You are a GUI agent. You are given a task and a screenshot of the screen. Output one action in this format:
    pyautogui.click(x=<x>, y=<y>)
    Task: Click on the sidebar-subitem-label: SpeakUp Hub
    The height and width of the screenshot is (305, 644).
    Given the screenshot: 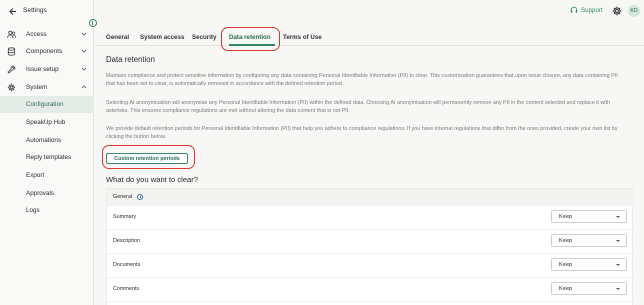 What is the action you would take?
    pyautogui.click(x=46, y=122)
    